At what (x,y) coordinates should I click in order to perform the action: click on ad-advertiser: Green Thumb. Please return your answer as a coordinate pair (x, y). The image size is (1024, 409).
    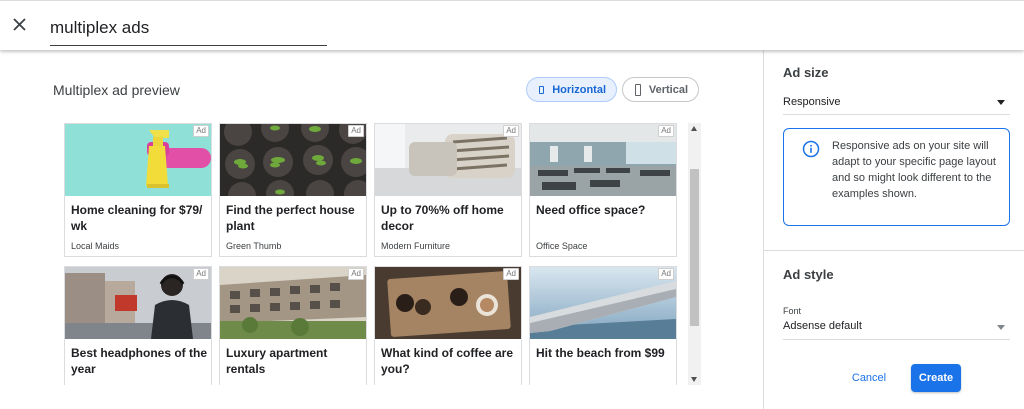
    Looking at the image, I should click on (254, 246).